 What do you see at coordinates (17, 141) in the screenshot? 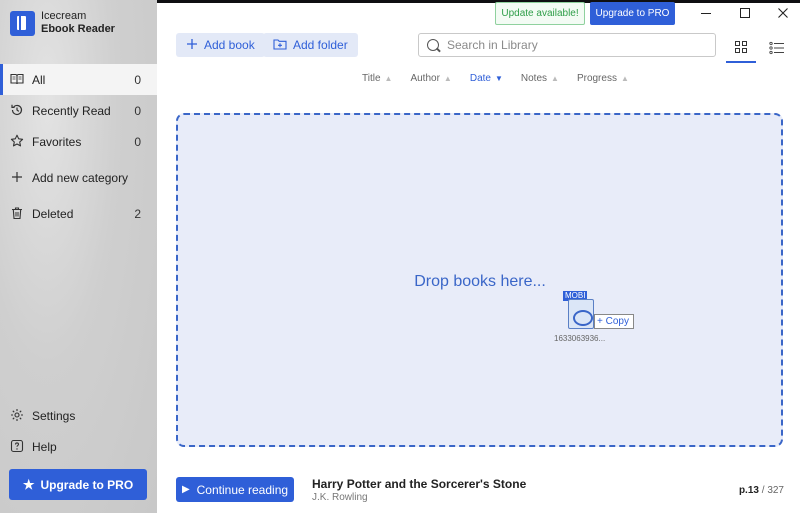
I see `star-outline-icon` at bounding box center [17, 141].